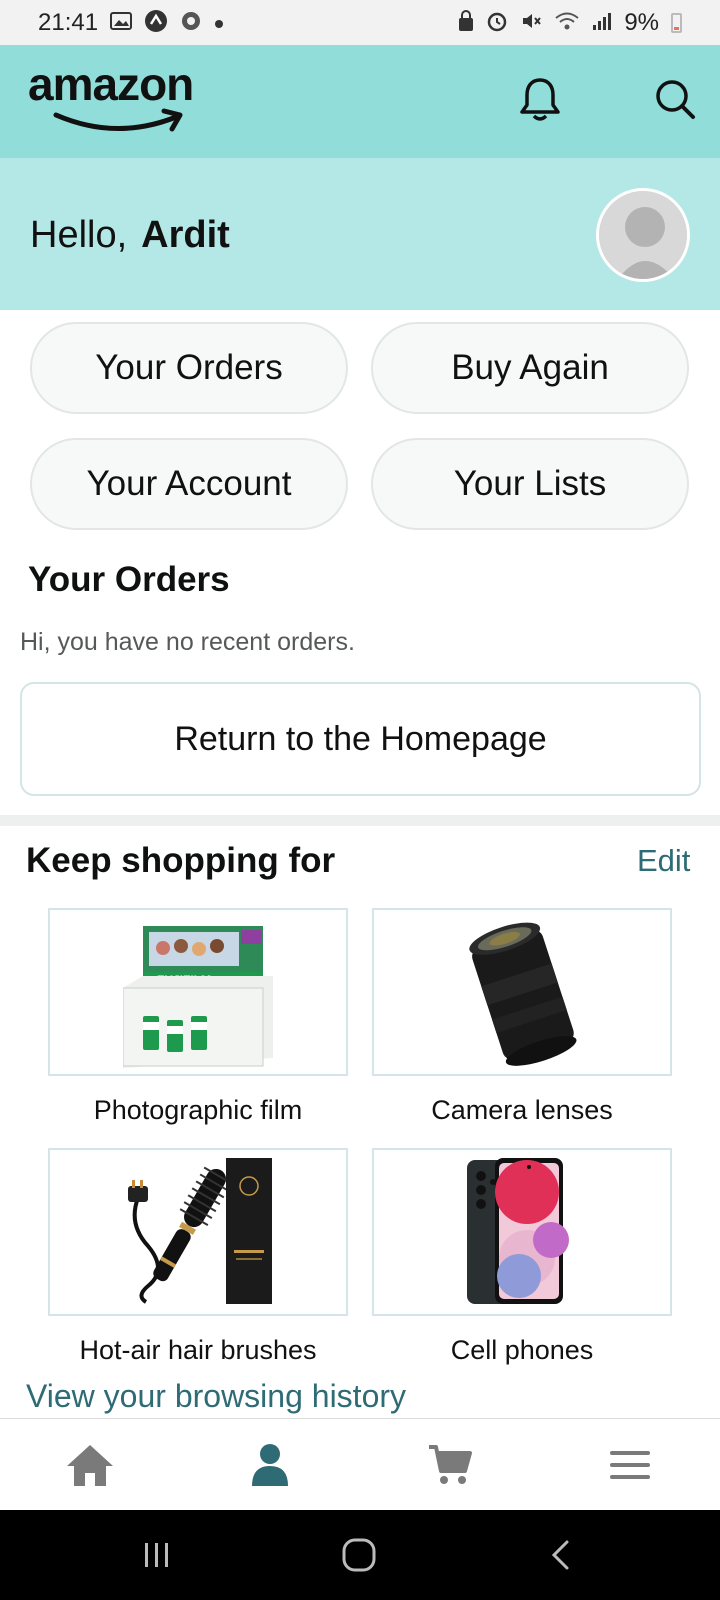  I want to click on cell-phone-image, so click(518, 1231).